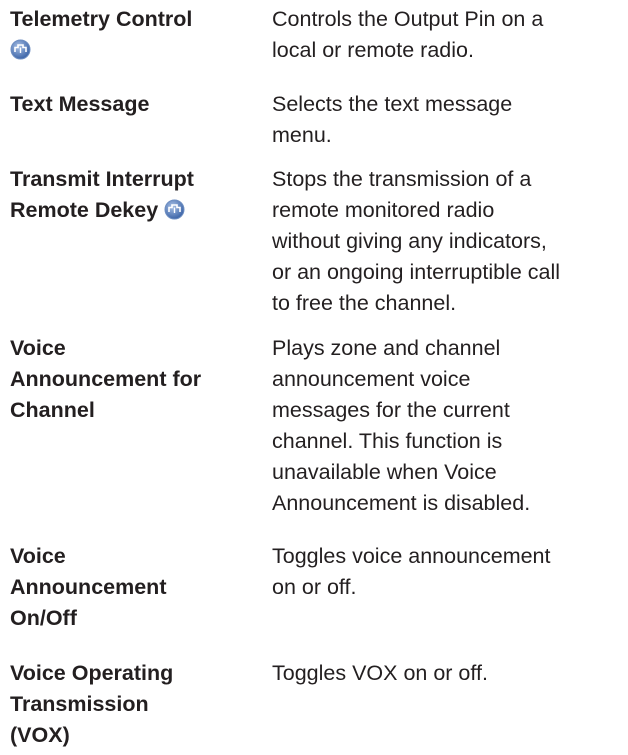 The width and height of the screenshot is (628, 755). Describe the element at coordinates (408, 19) in the screenshot. I see `description-line: Controls the Output Pin on a` at that location.